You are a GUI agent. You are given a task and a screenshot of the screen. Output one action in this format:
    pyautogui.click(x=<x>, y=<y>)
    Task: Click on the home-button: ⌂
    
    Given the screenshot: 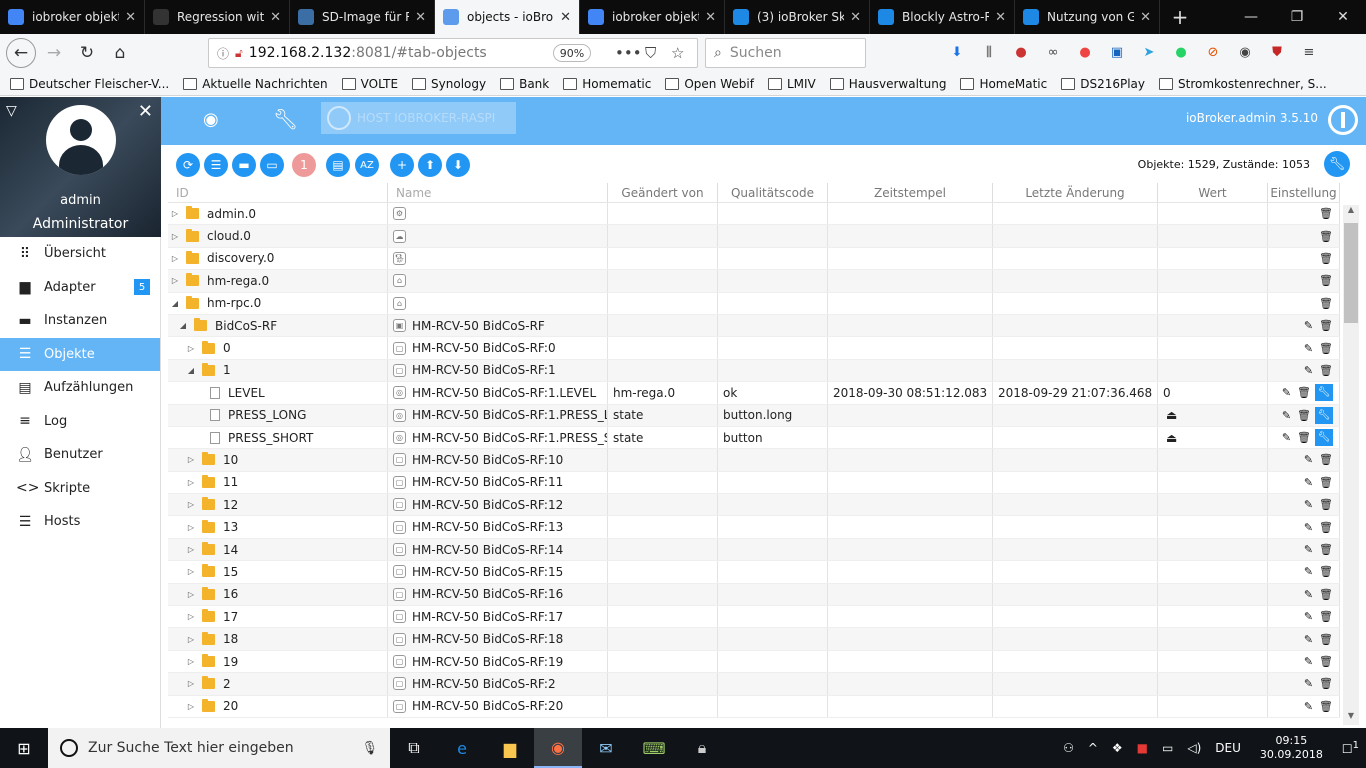 What is the action you would take?
    pyautogui.click(x=120, y=53)
    